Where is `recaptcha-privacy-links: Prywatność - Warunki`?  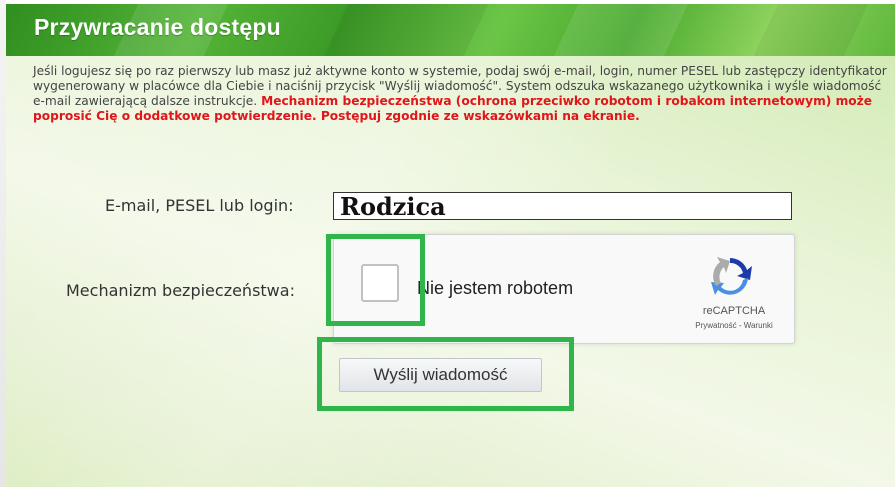 recaptcha-privacy-links: Prywatność - Warunki is located at coordinates (734, 325).